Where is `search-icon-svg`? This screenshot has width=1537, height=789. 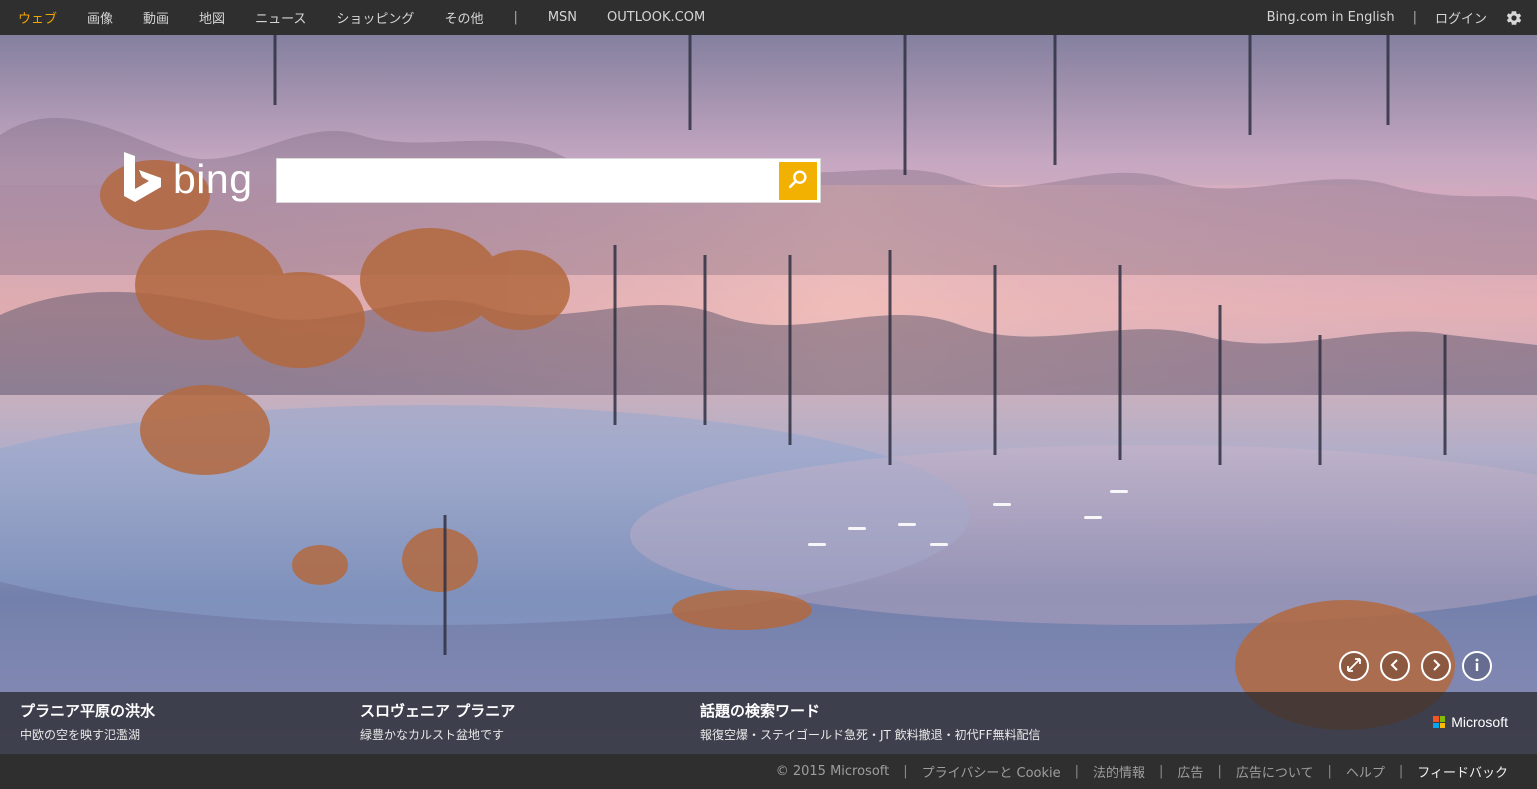 search-icon-svg is located at coordinates (797, 179).